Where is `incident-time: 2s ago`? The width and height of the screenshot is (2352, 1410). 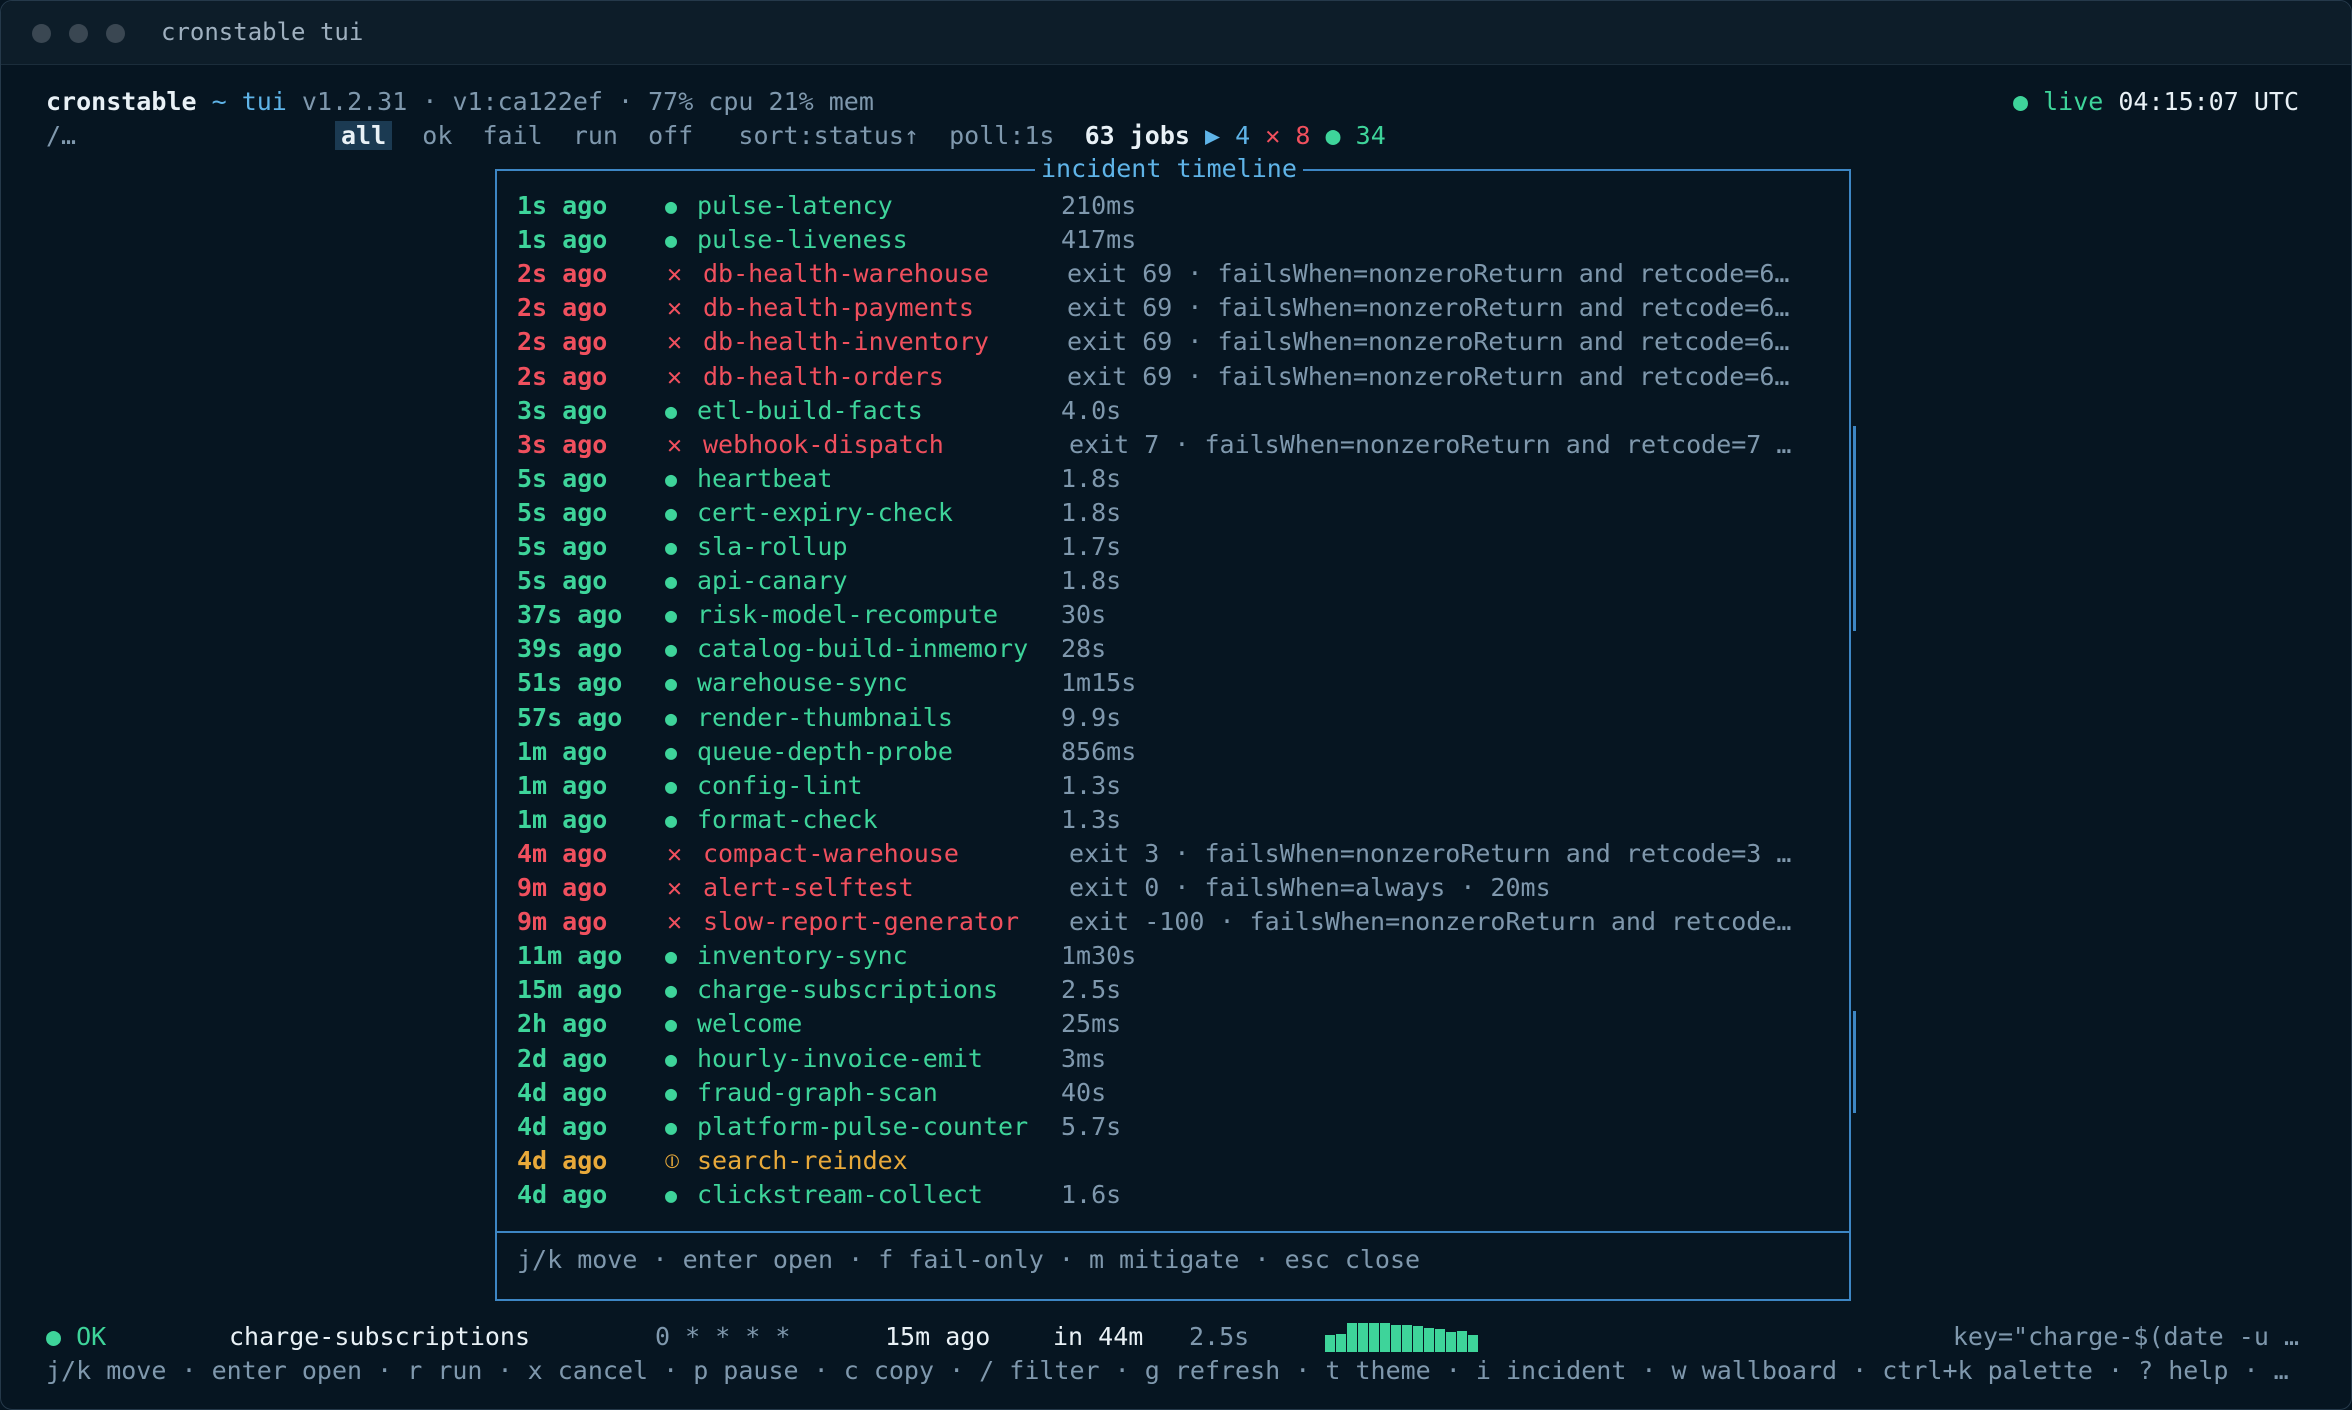 incident-time: 2s ago is located at coordinates (562, 342).